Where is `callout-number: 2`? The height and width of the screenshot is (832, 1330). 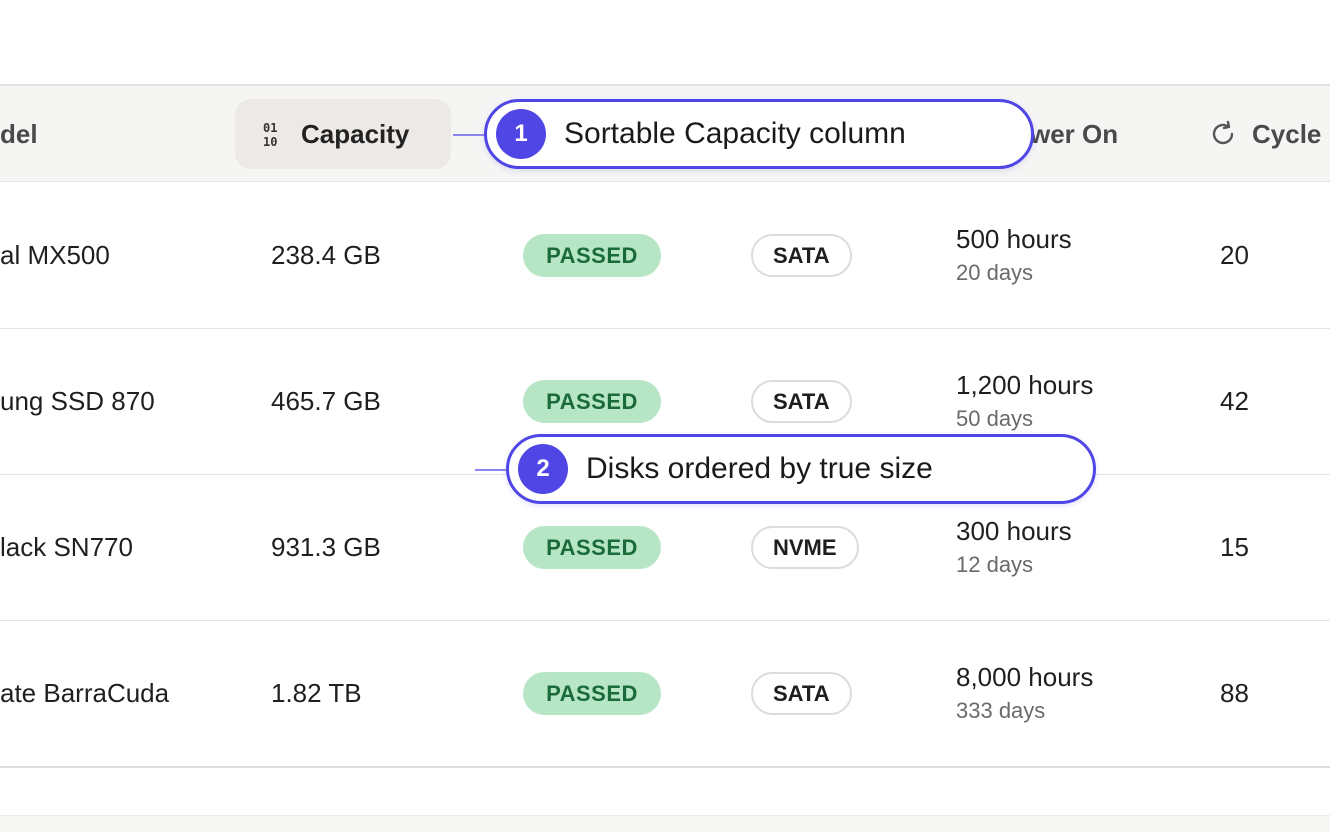
callout-number: 2 is located at coordinates (543, 469).